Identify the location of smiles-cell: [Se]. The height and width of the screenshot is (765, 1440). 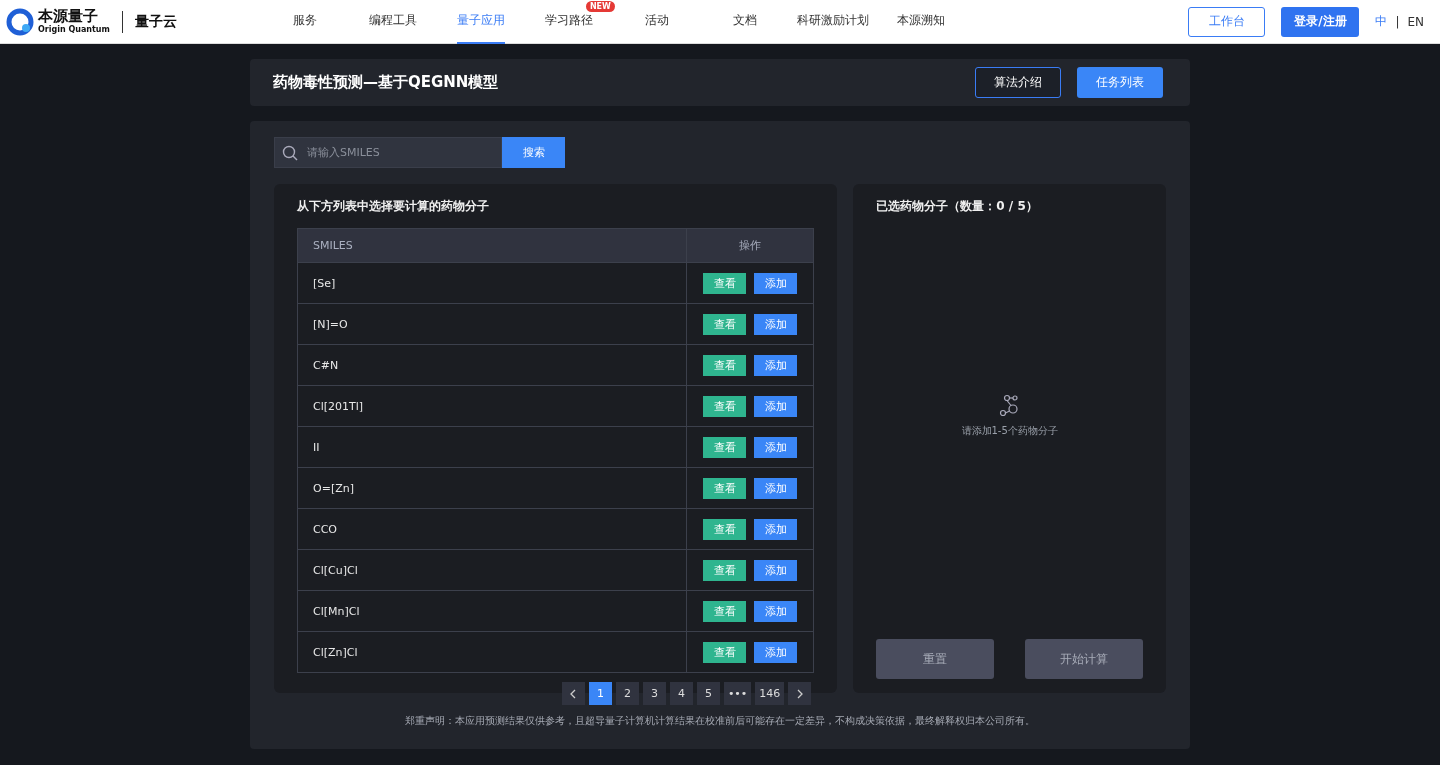
(492, 283).